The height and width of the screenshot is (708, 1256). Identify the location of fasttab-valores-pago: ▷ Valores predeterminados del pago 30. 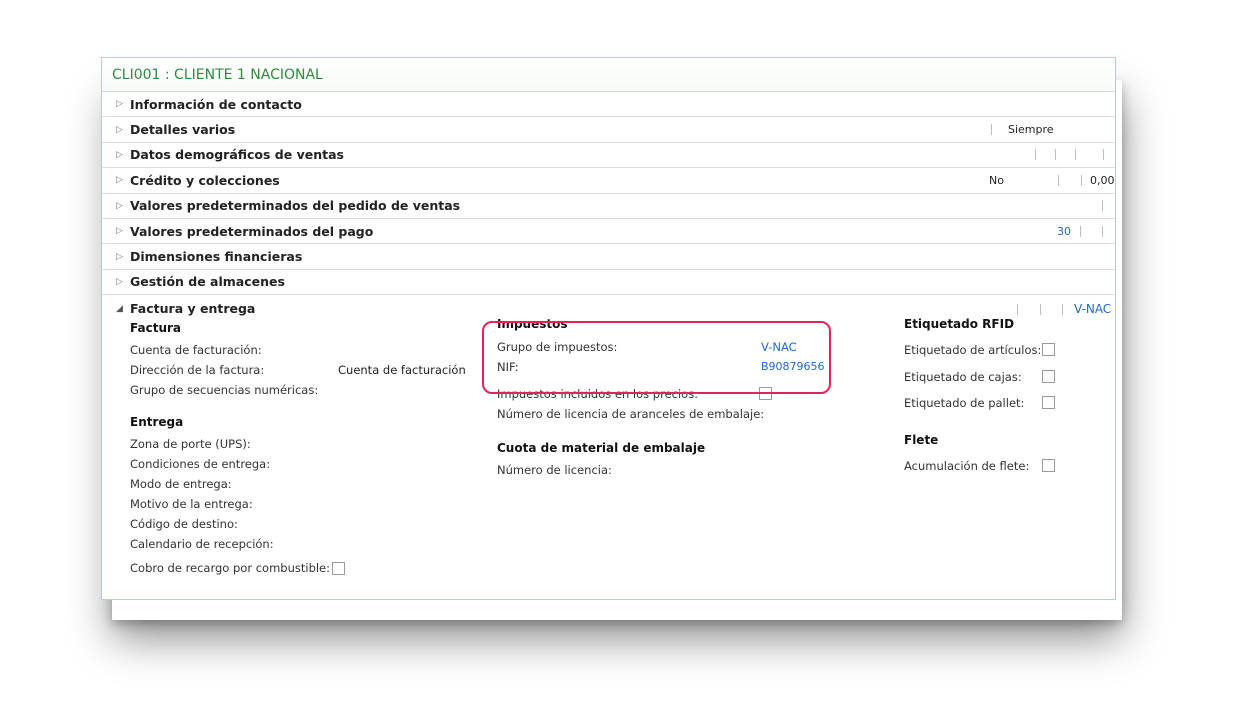
(608, 232).